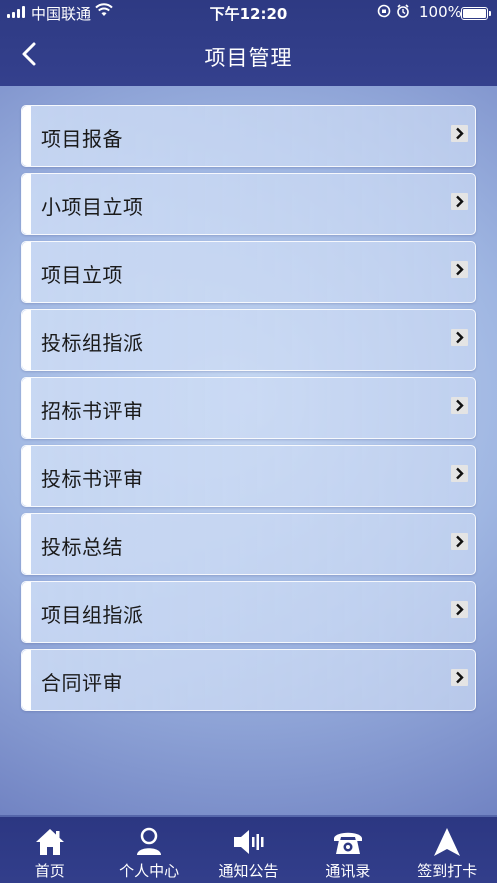  What do you see at coordinates (92, 411) in the screenshot?
I see `menu-item-label: 招标书评审` at bounding box center [92, 411].